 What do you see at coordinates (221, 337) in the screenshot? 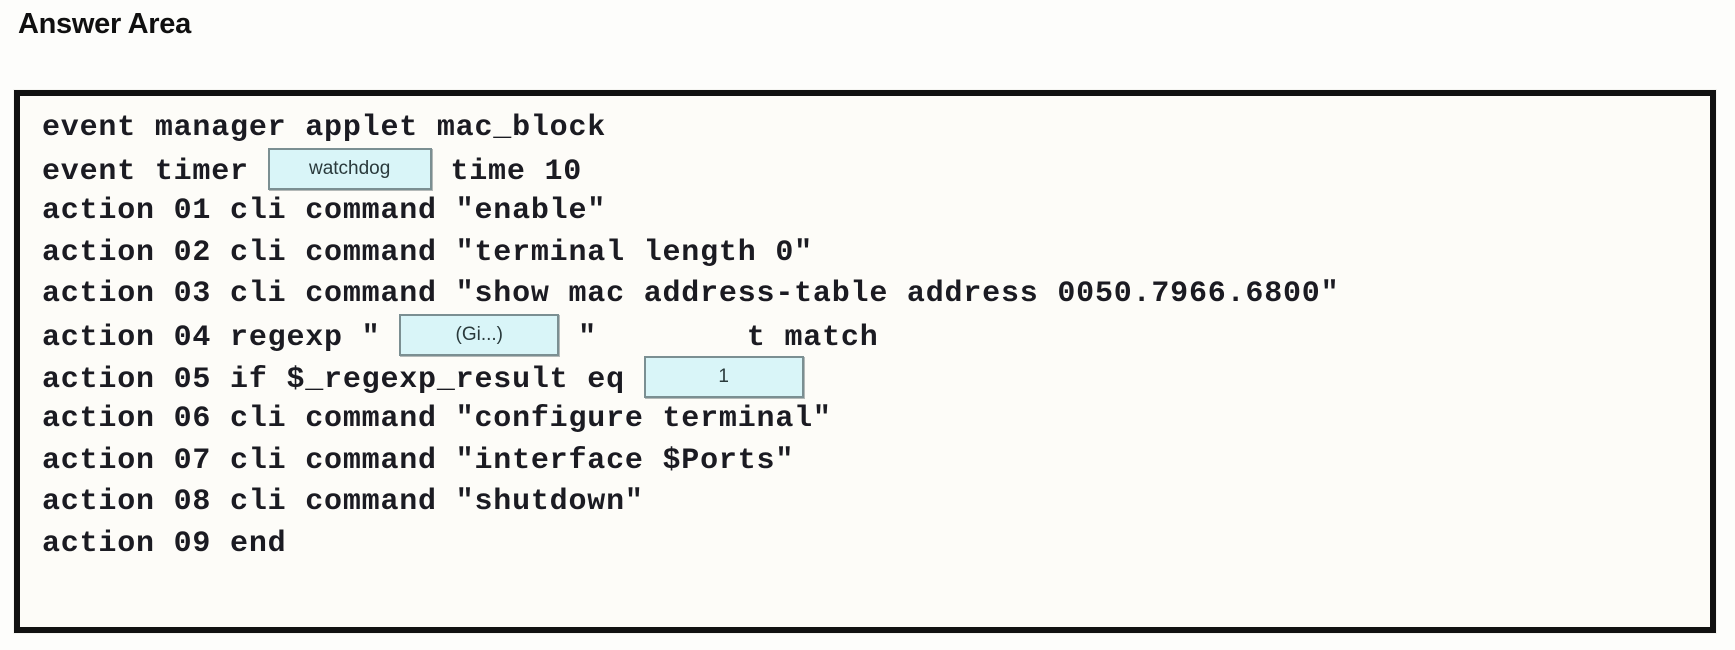
I see `code-text: action 04 regexp "` at bounding box center [221, 337].